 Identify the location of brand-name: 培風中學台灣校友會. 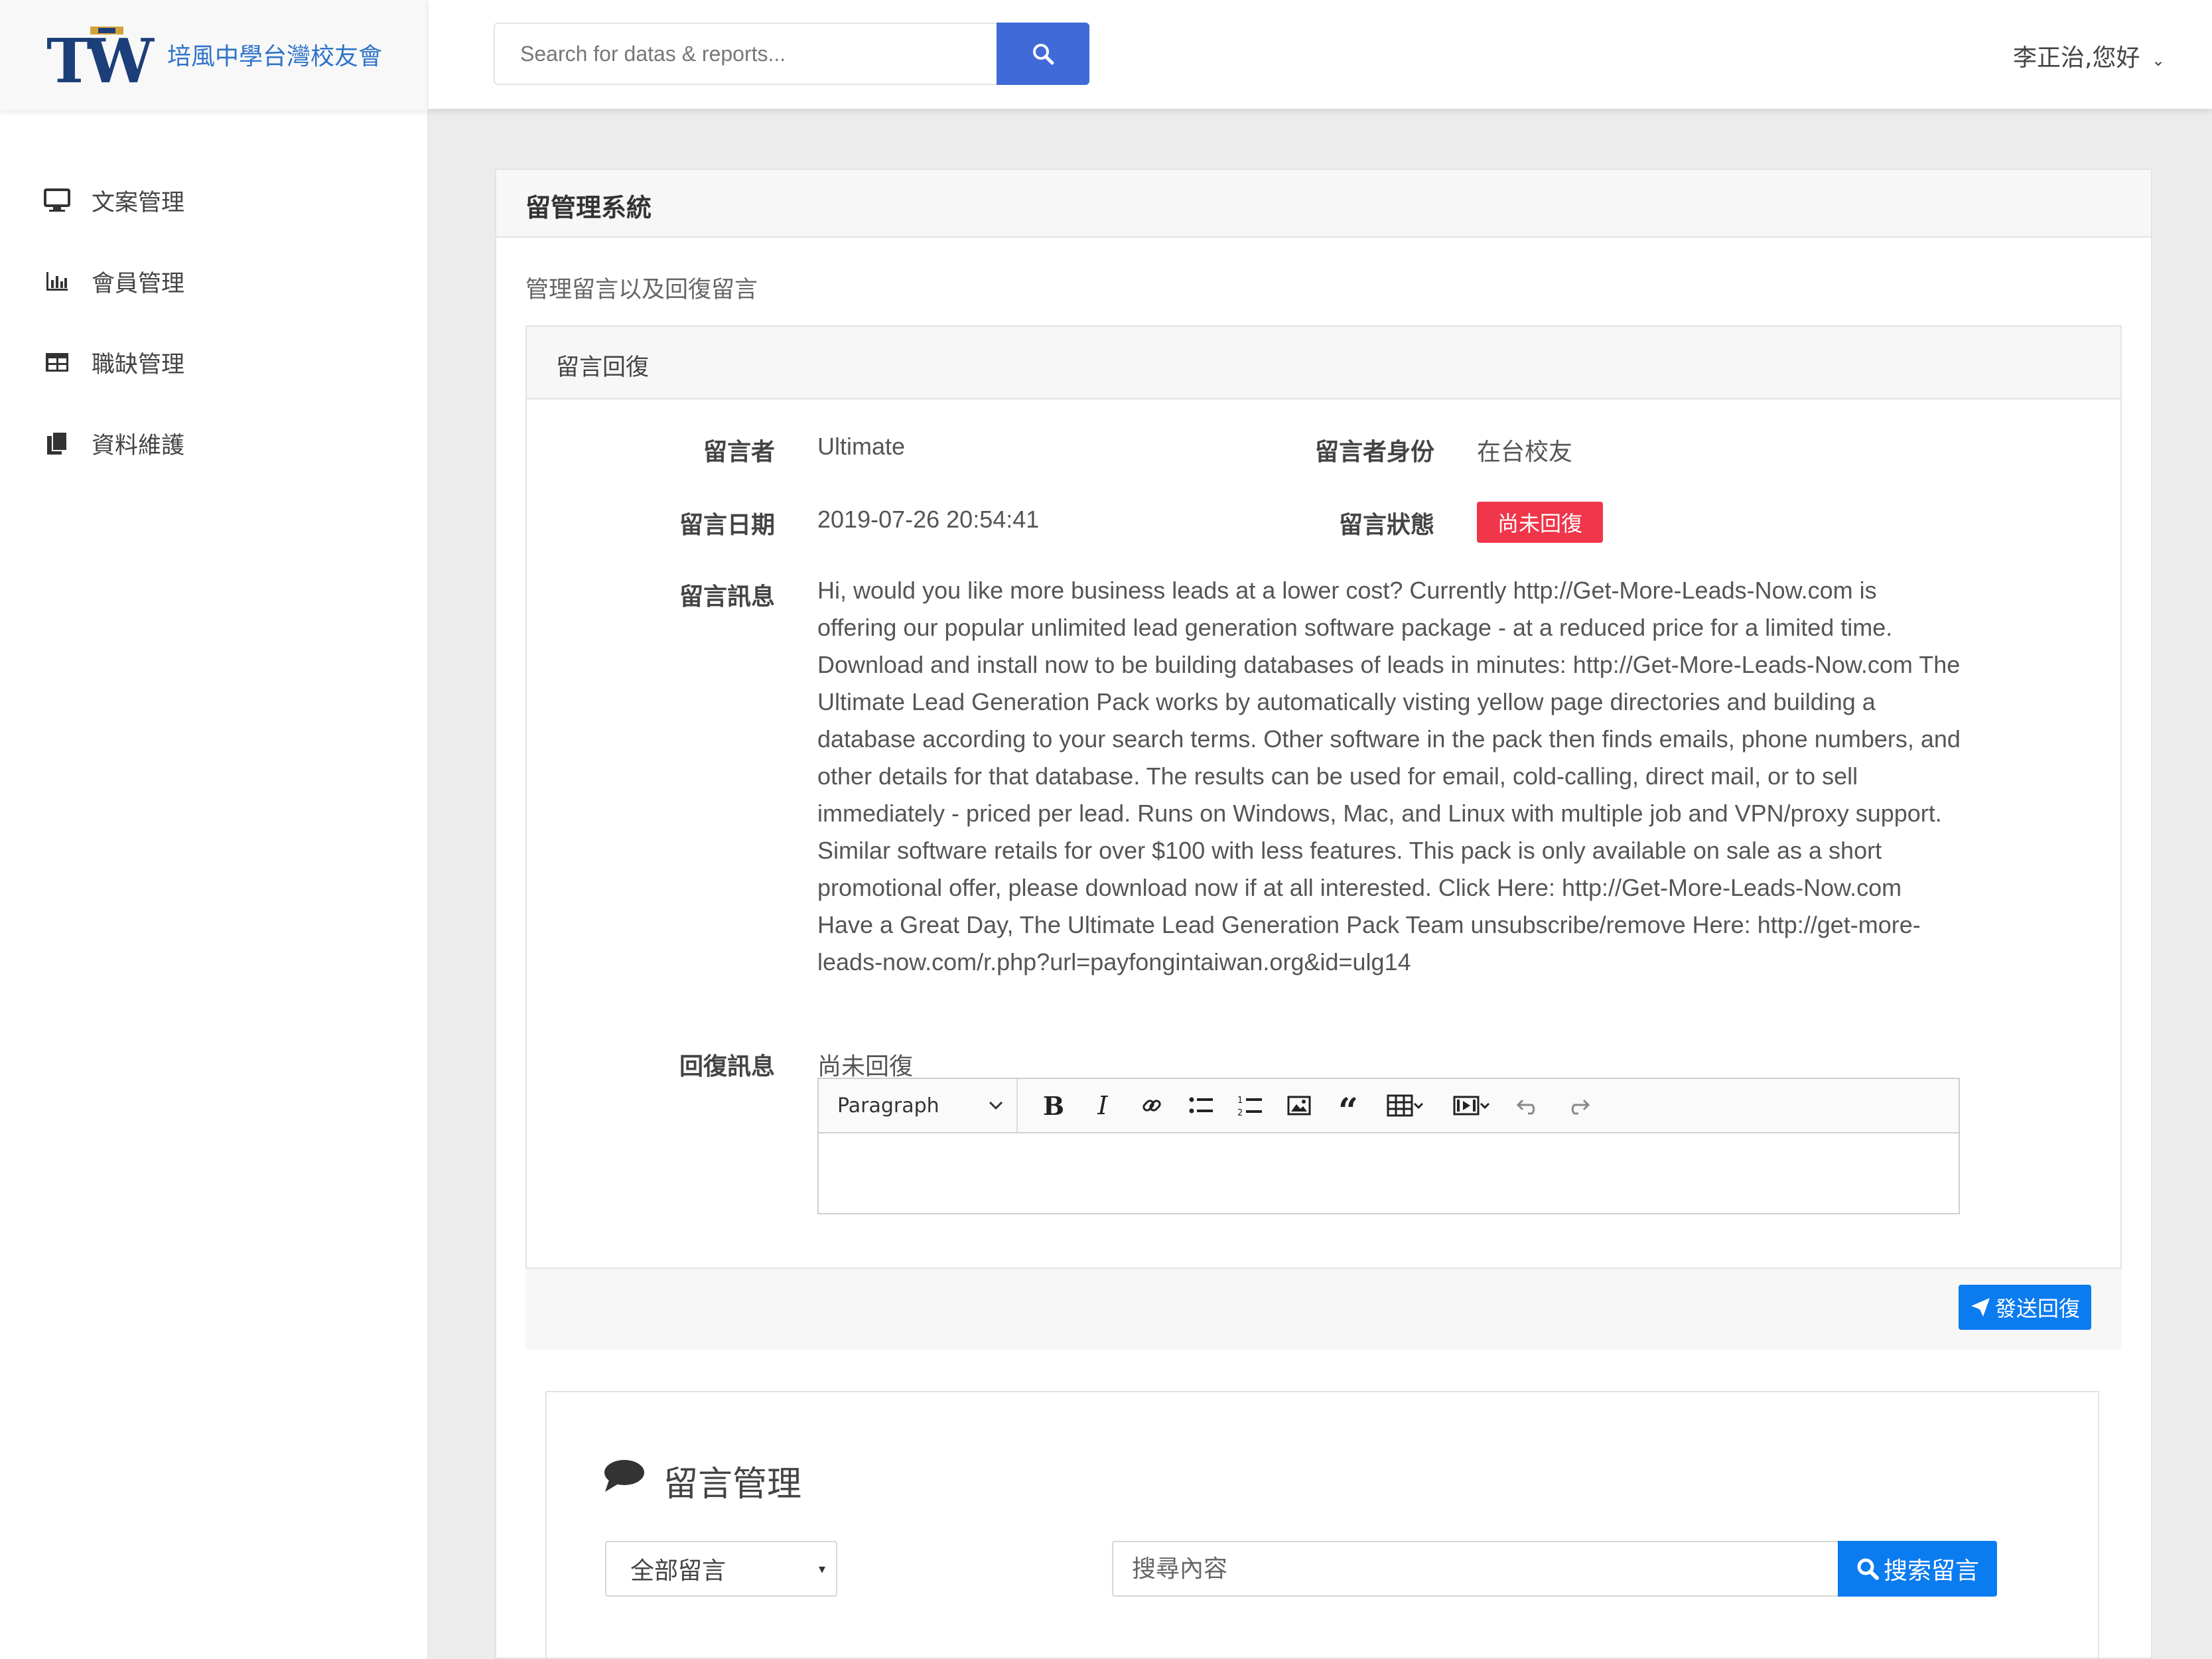
(275, 56).